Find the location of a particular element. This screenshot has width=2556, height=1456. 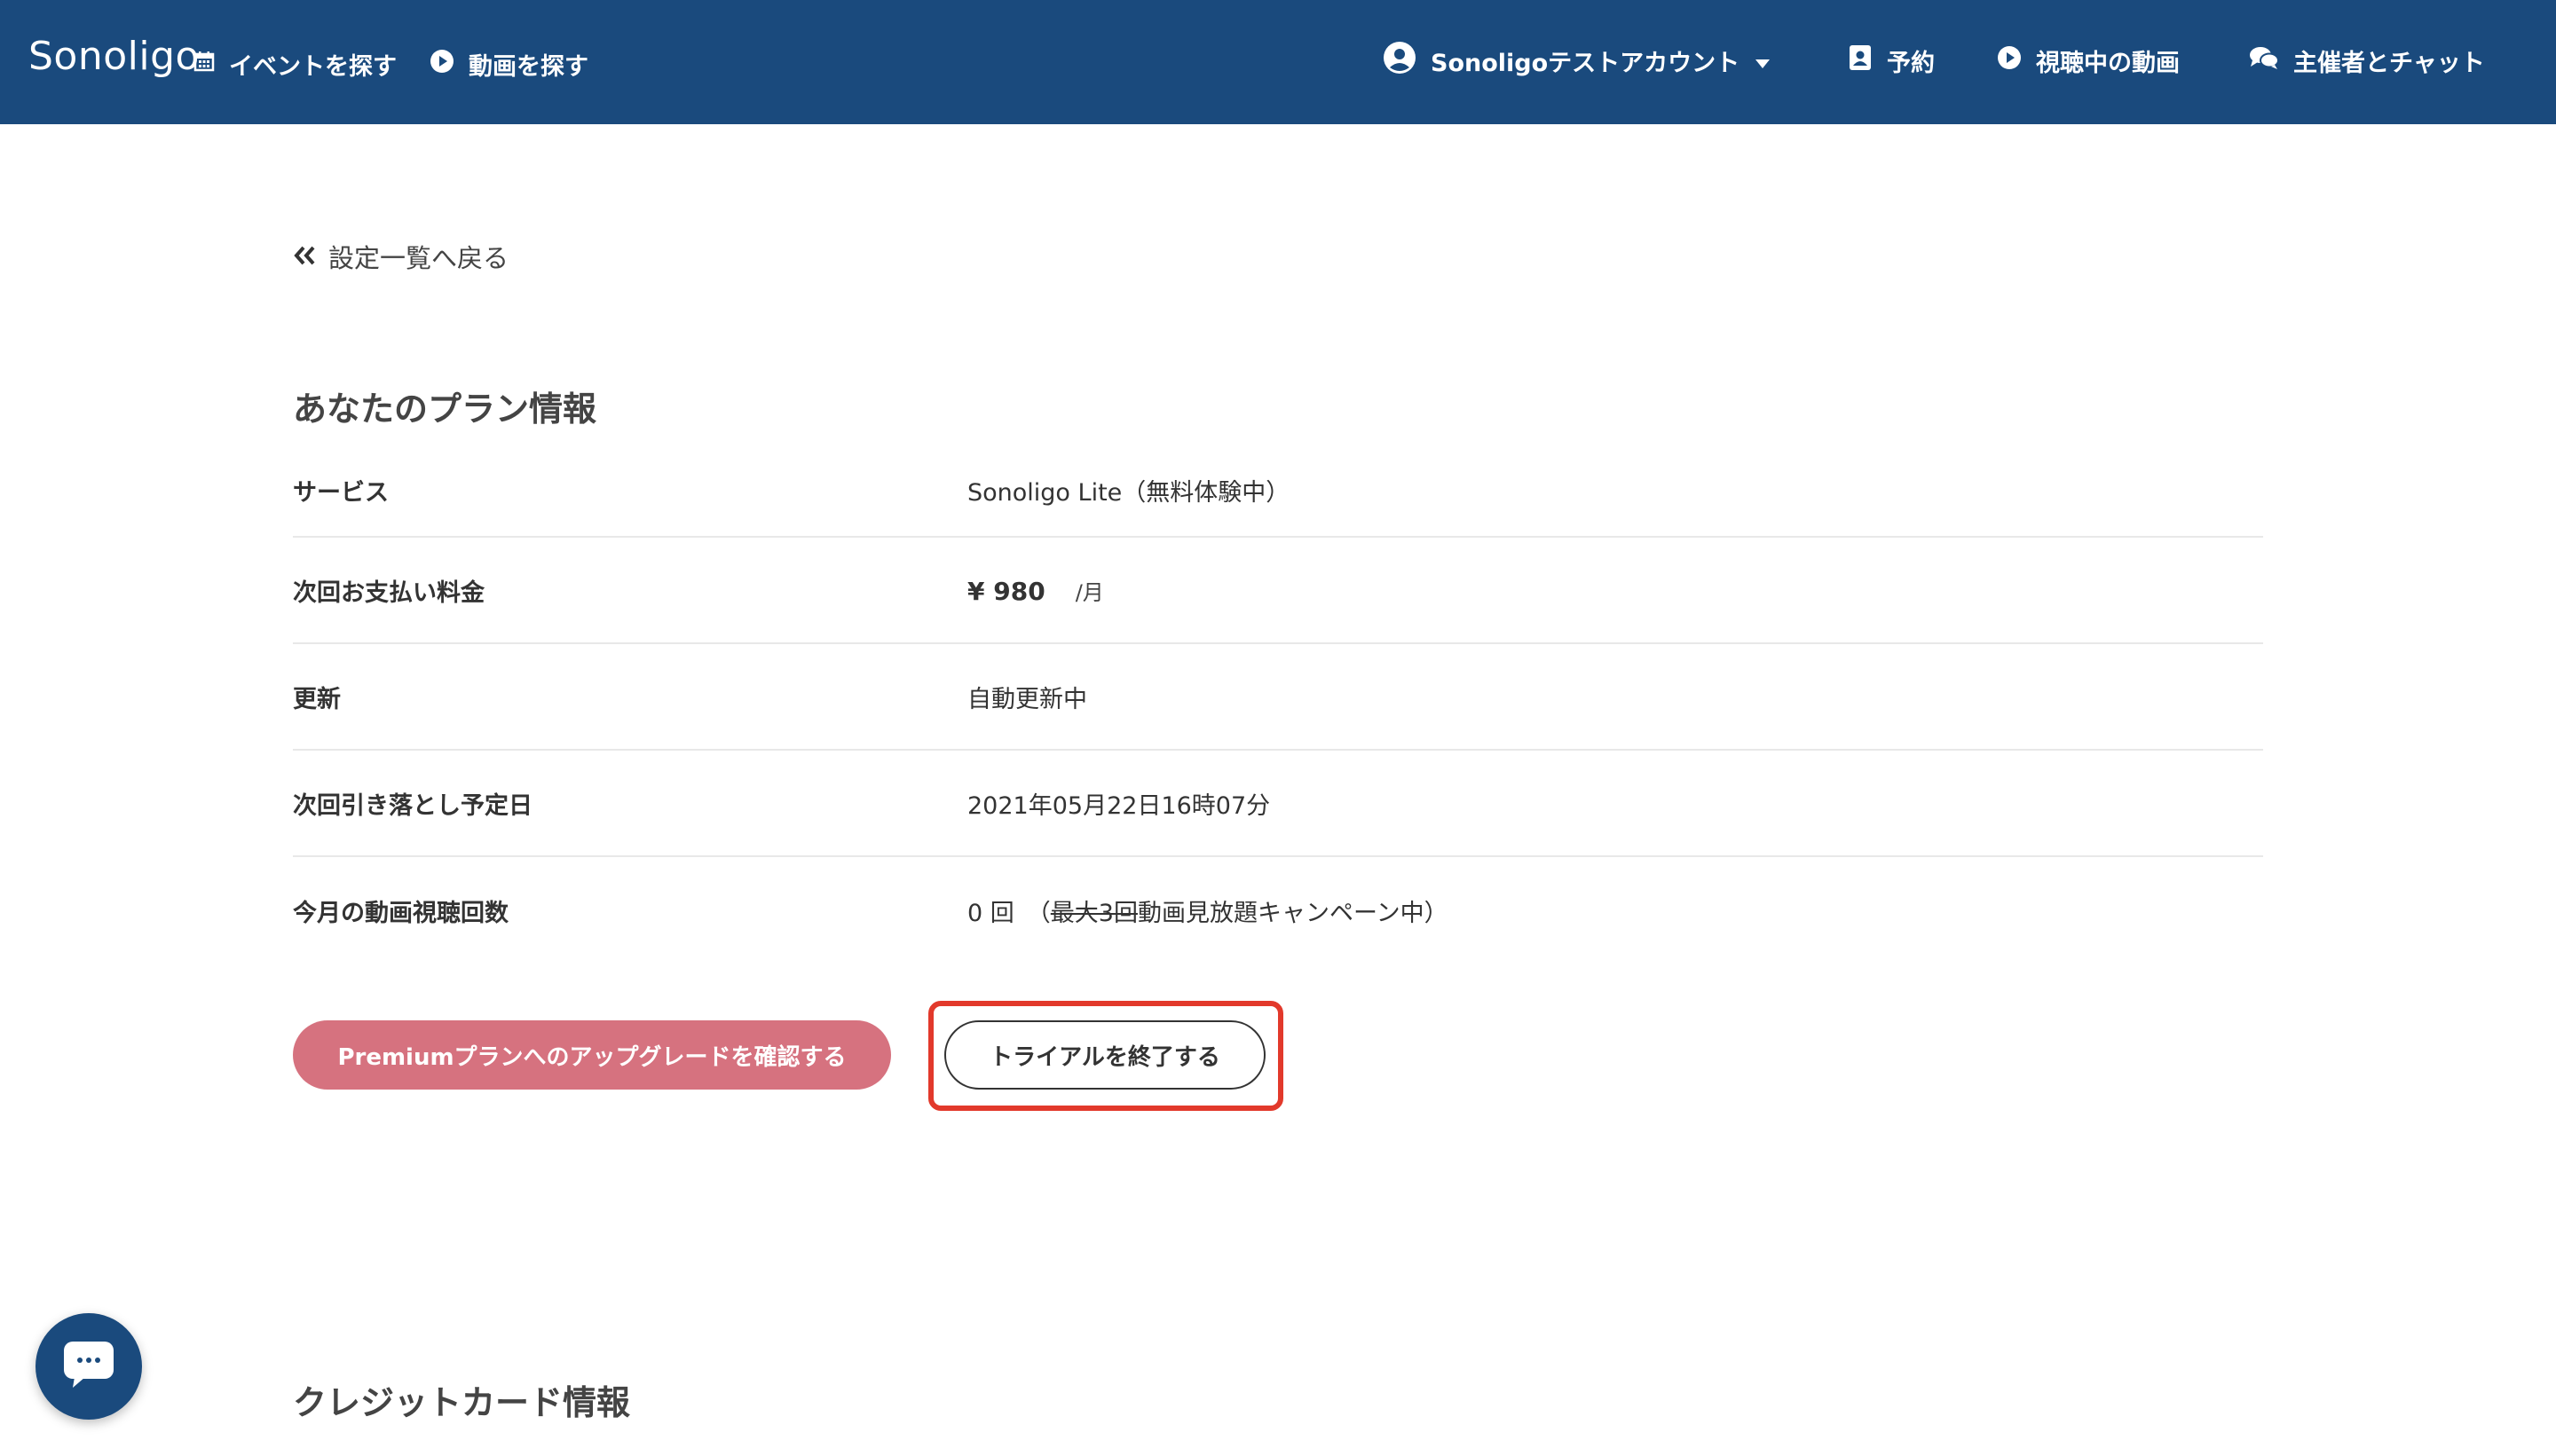

back-to-settings-link: 設定一覧へ戻る is located at coordinates (401, 256).